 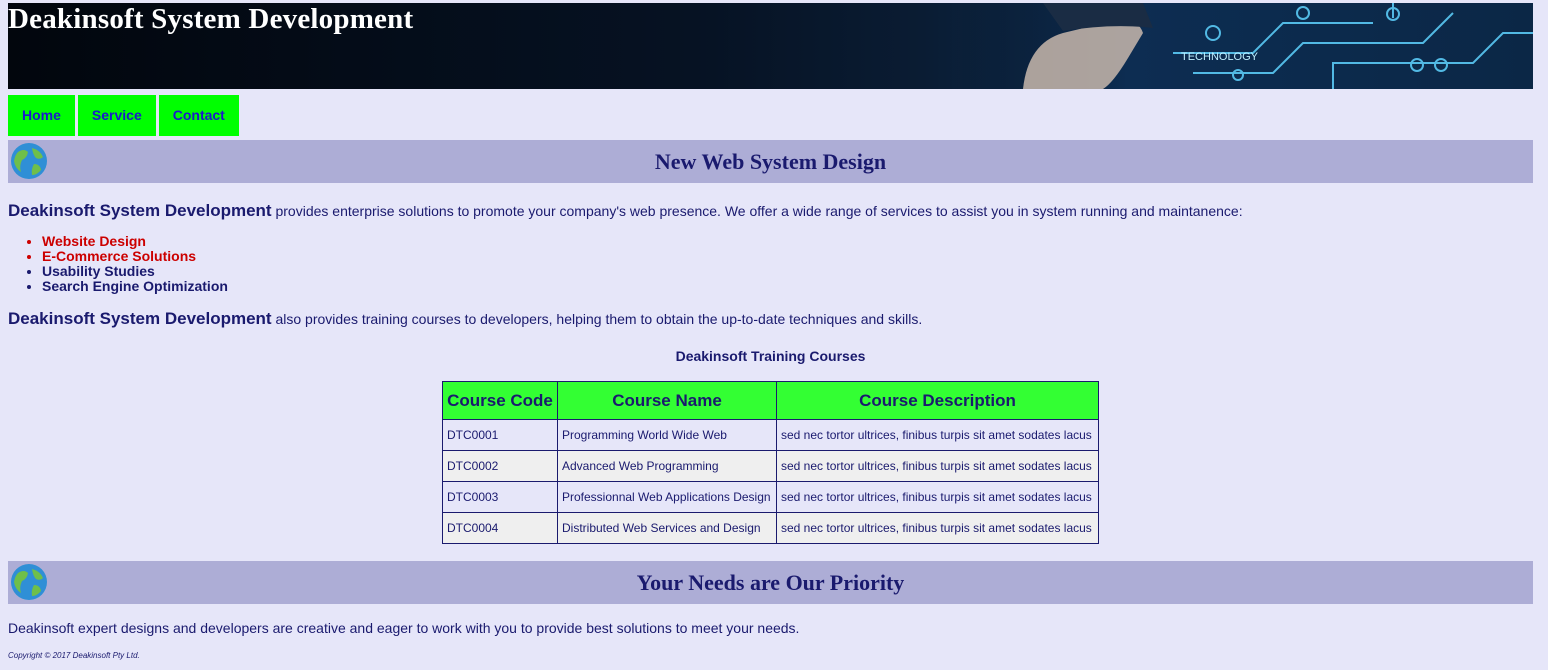 What do you see at coordinates (667, 497) in the screenshot?
I see `table-cell: Professionnal Web Applications Design` at bounding box center [667, 497].